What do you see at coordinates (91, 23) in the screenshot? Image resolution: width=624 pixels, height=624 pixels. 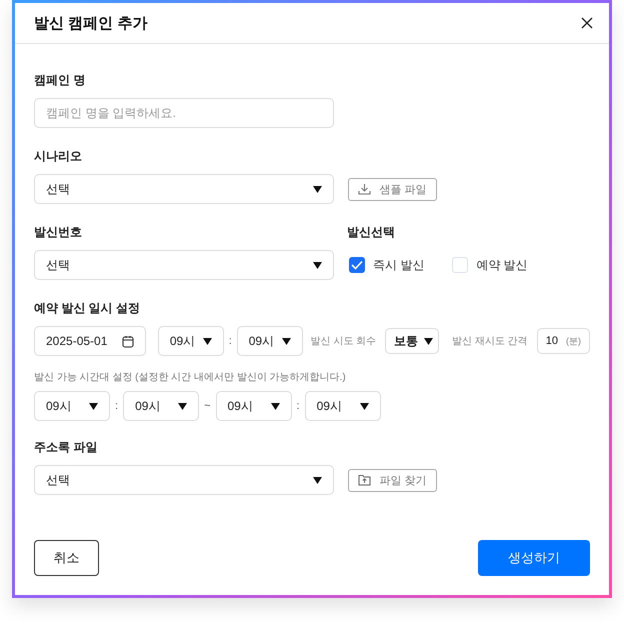 I see `dialog-title: 발신 캠페인 추가` at bounding box center [91, 23].